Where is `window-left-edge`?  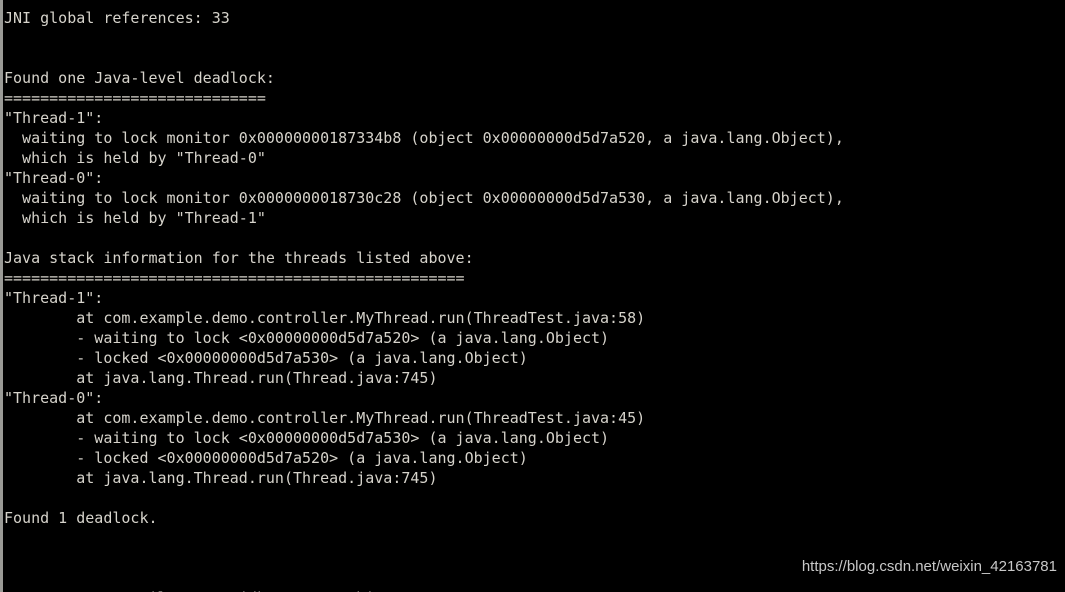 window-left-edge is located at coordinates (1, 296).